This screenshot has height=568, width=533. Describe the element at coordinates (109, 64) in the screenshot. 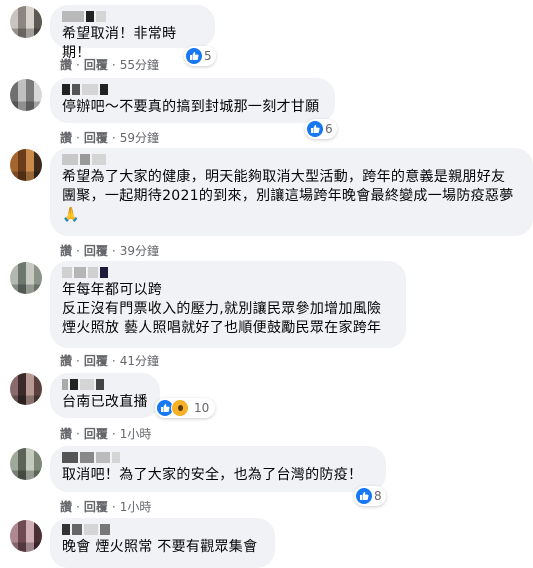

I see `comment-meta: 讚 · 回覆 · 55分鐘` at that location.